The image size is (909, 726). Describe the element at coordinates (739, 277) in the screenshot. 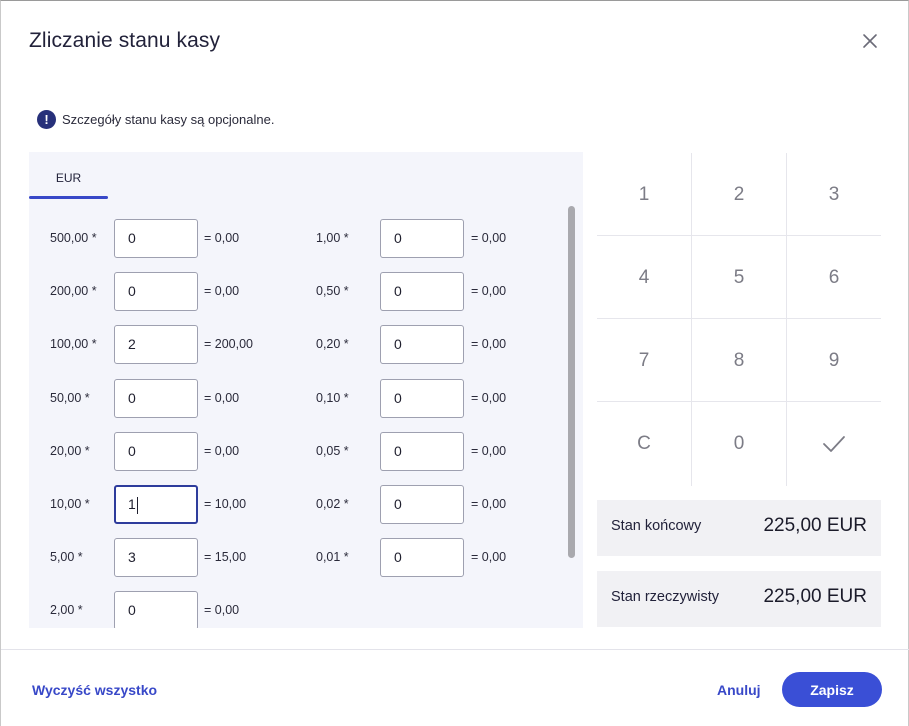

I see `keypad-key-5: 5` at that location.